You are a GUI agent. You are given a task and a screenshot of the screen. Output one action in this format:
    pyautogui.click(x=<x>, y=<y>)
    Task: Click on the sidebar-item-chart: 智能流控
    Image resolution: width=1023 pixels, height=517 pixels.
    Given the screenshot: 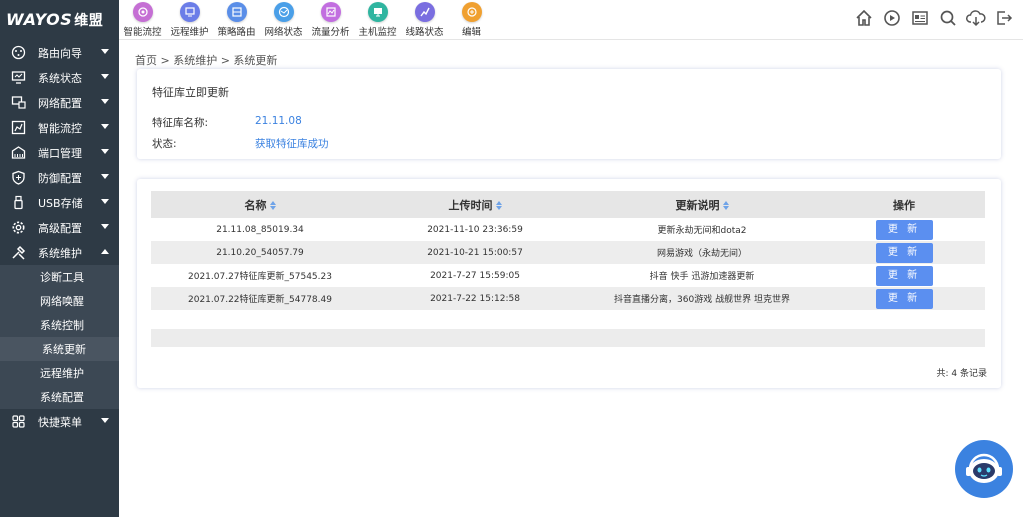 What is the action you would take?
    pyautogui.click(x=59, y=127)
    